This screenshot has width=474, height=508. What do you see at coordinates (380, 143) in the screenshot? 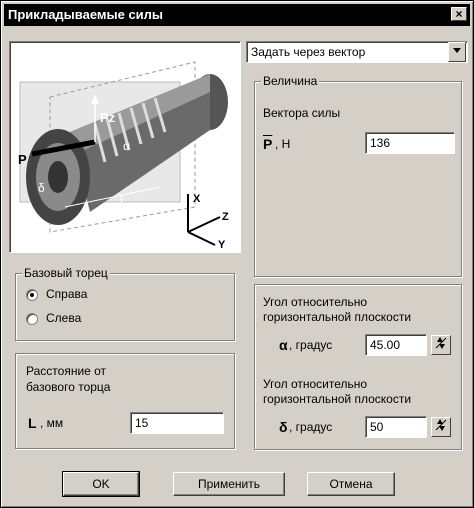
I see `force-magnitude-value: 136` at bounding box center [380, 143].